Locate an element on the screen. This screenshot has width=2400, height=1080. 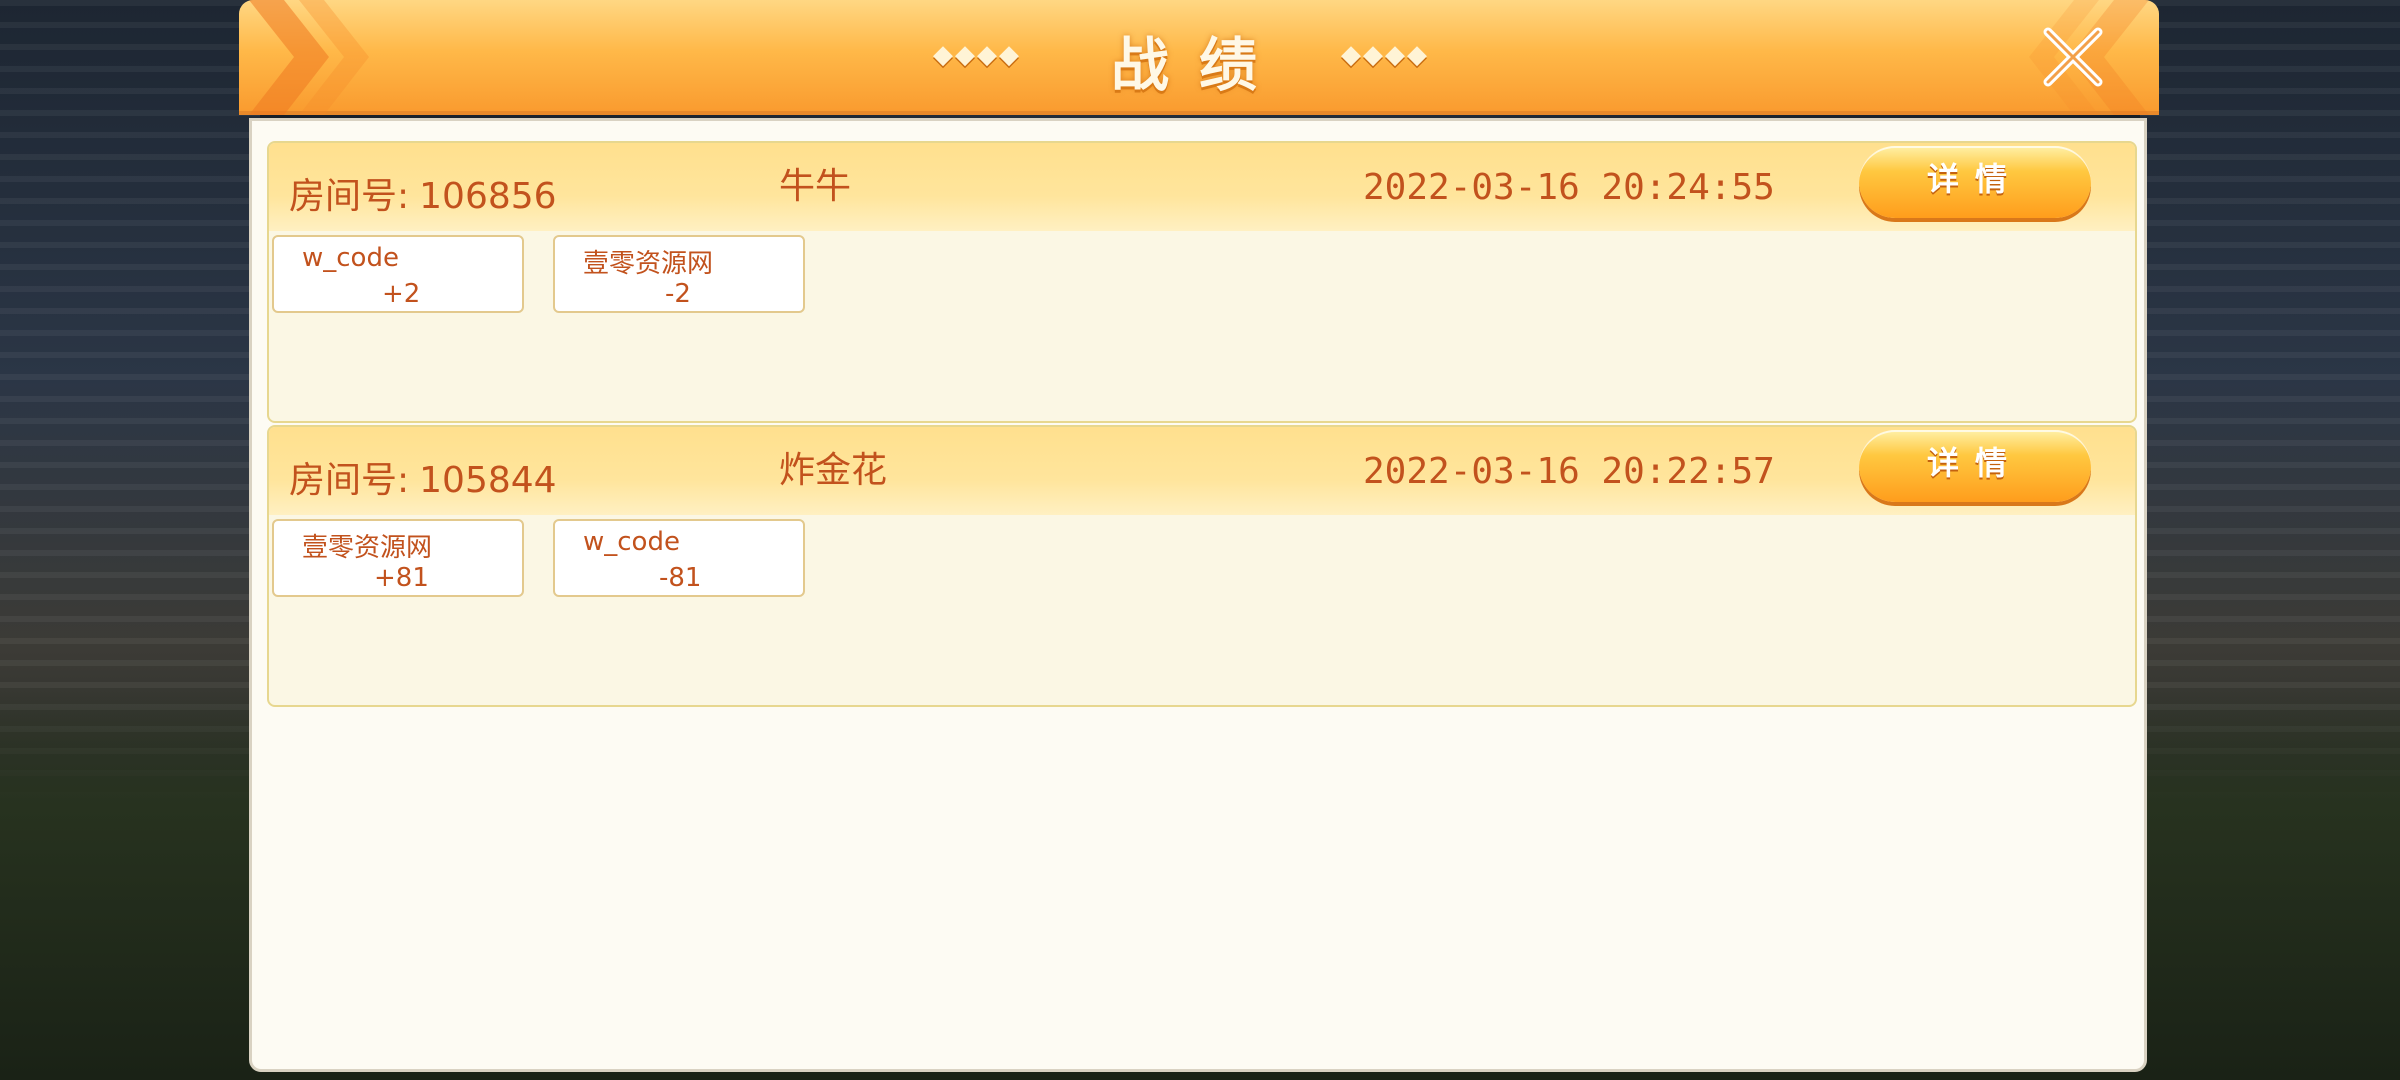
player-score: -81 is located at coordinates (680, 578).